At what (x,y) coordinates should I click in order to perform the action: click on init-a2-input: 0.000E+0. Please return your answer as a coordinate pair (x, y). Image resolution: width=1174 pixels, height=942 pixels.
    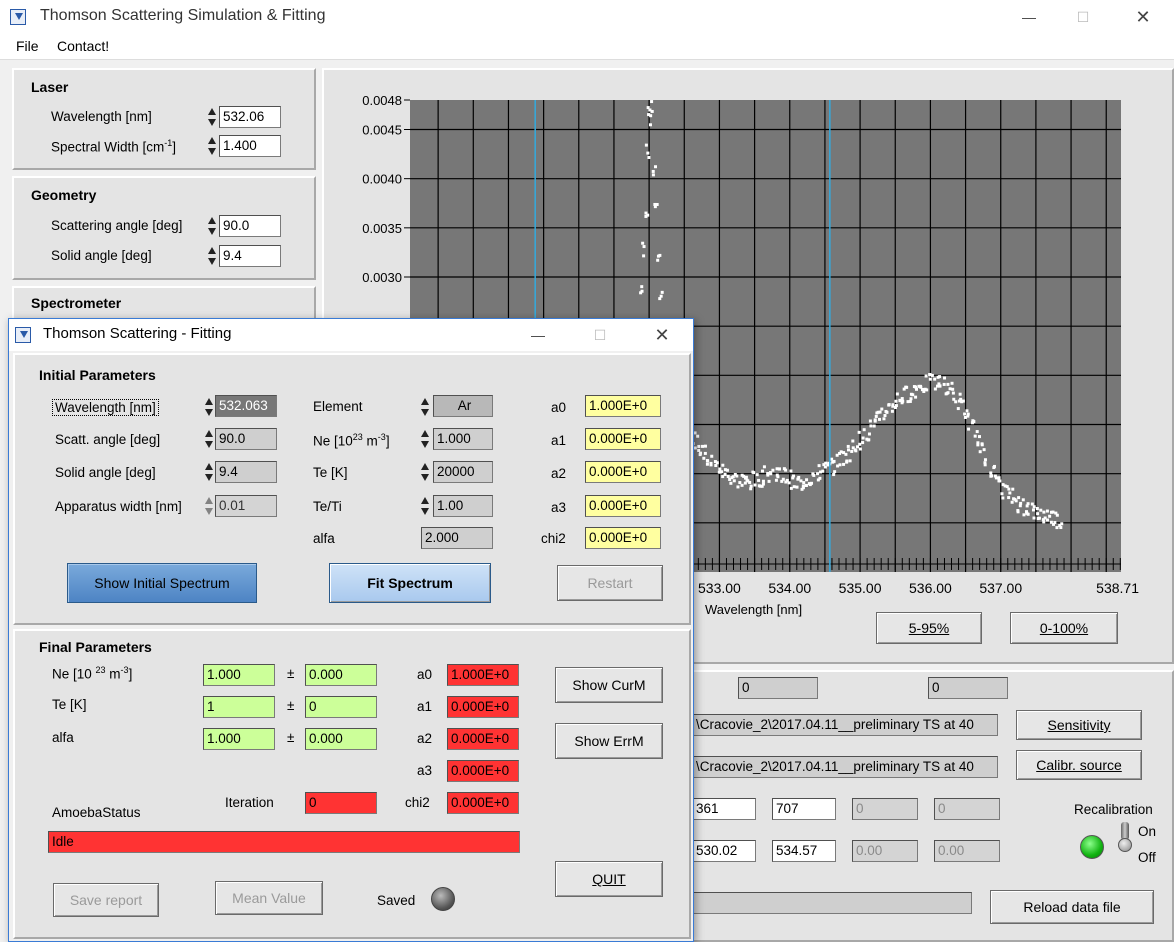
    Looking at the image, I should click on (623, 472).